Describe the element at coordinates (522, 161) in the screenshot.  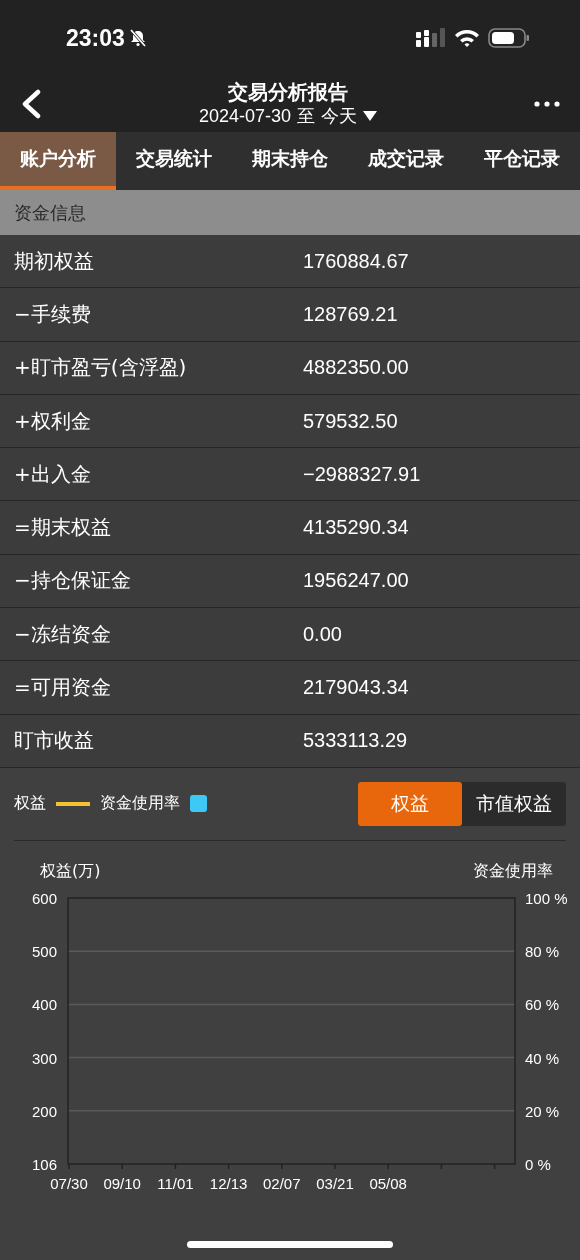
I see `tab: 平仓记录` at that location.